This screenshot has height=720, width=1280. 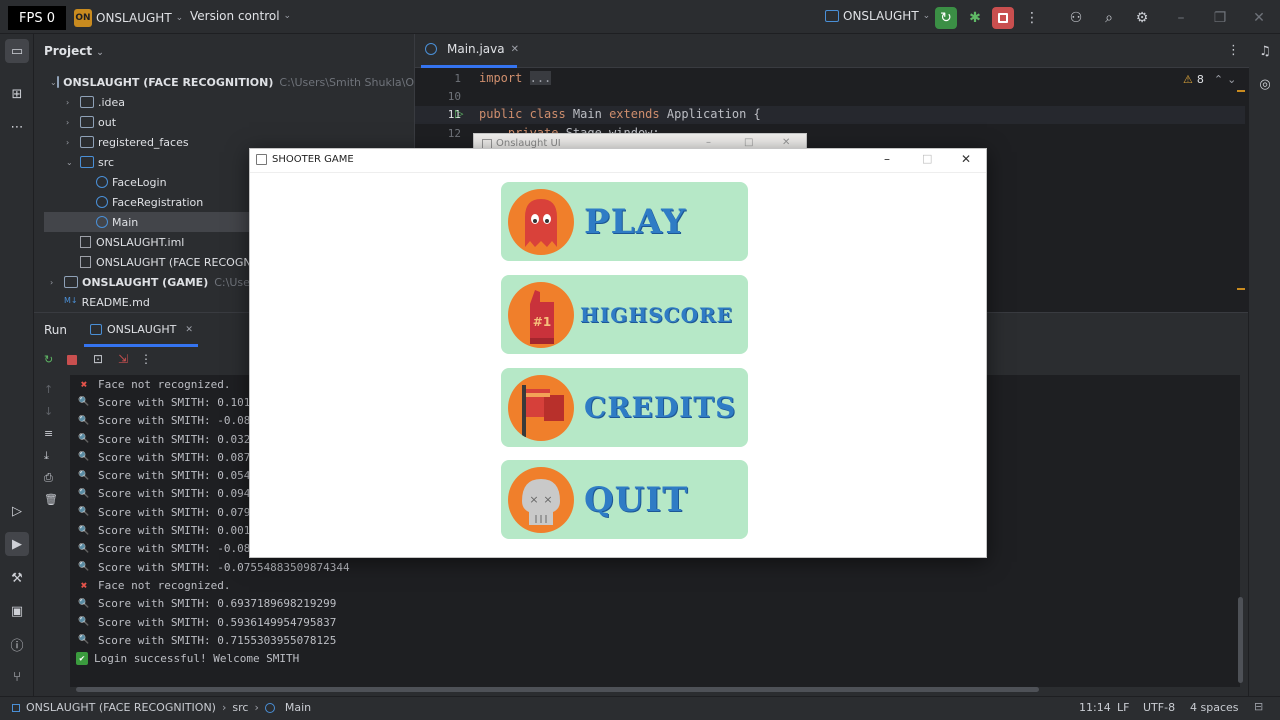 I want to click on java-class-icon, so click(x=431, y=49).